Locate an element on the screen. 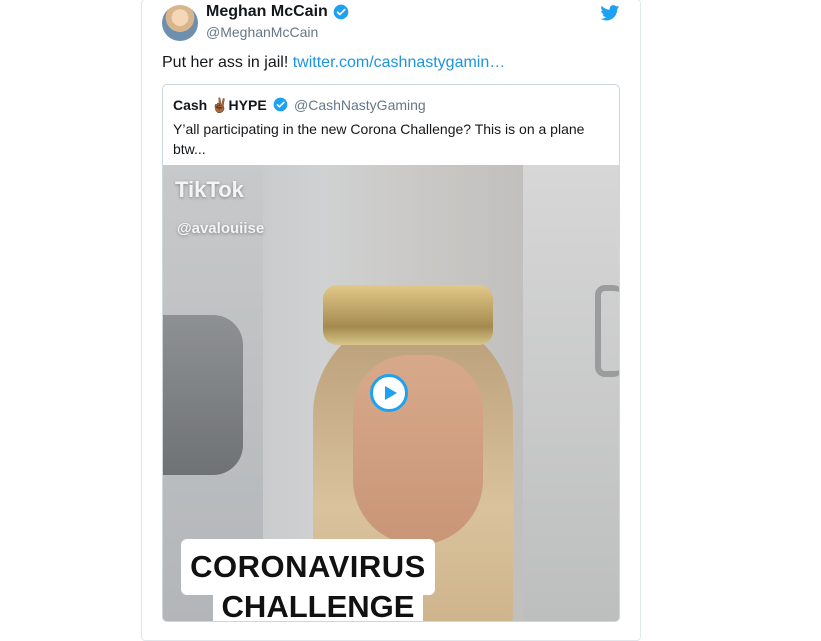  twitter-bird-icon is located at coordinates (610, 13).